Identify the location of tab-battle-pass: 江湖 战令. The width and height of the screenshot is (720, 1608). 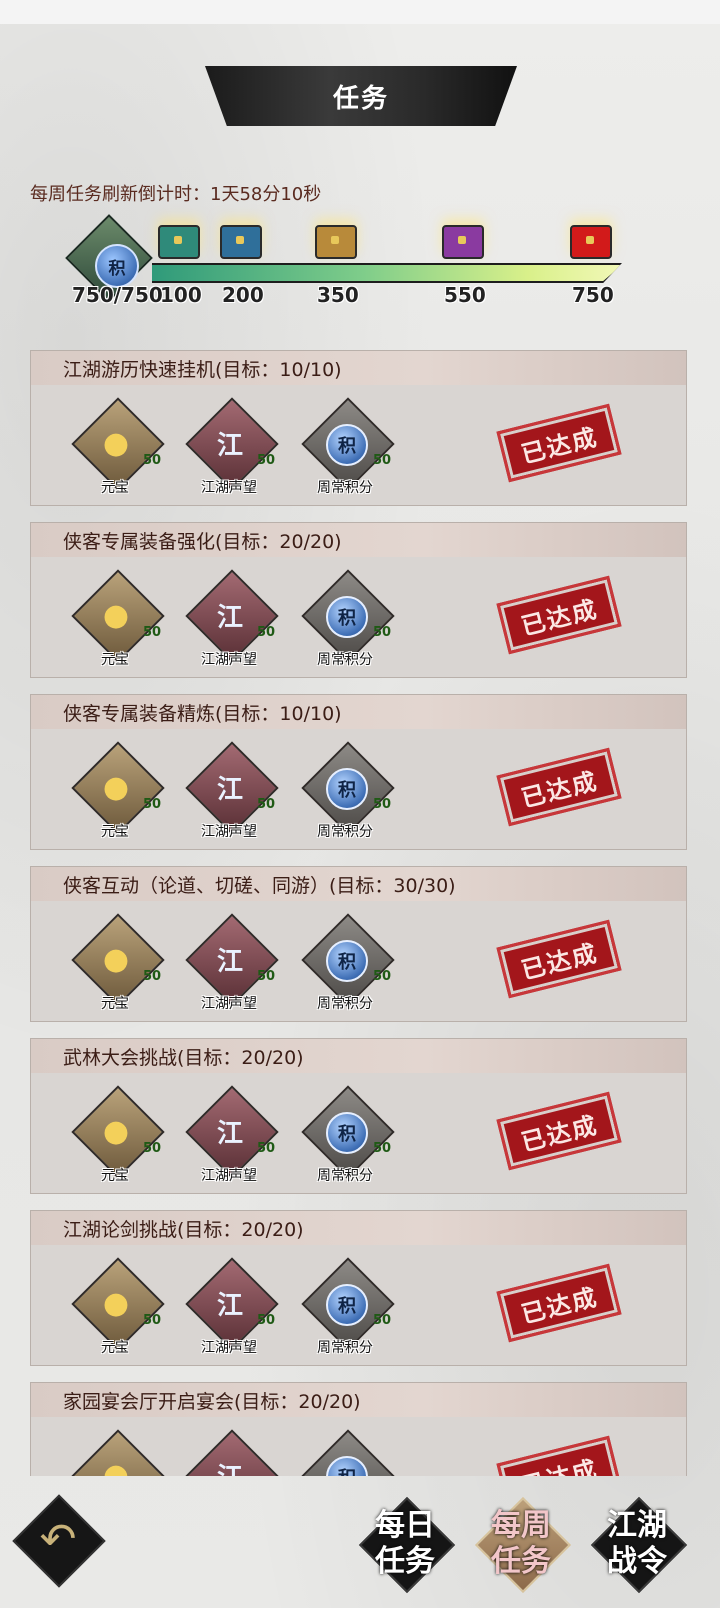
(639, 1545).